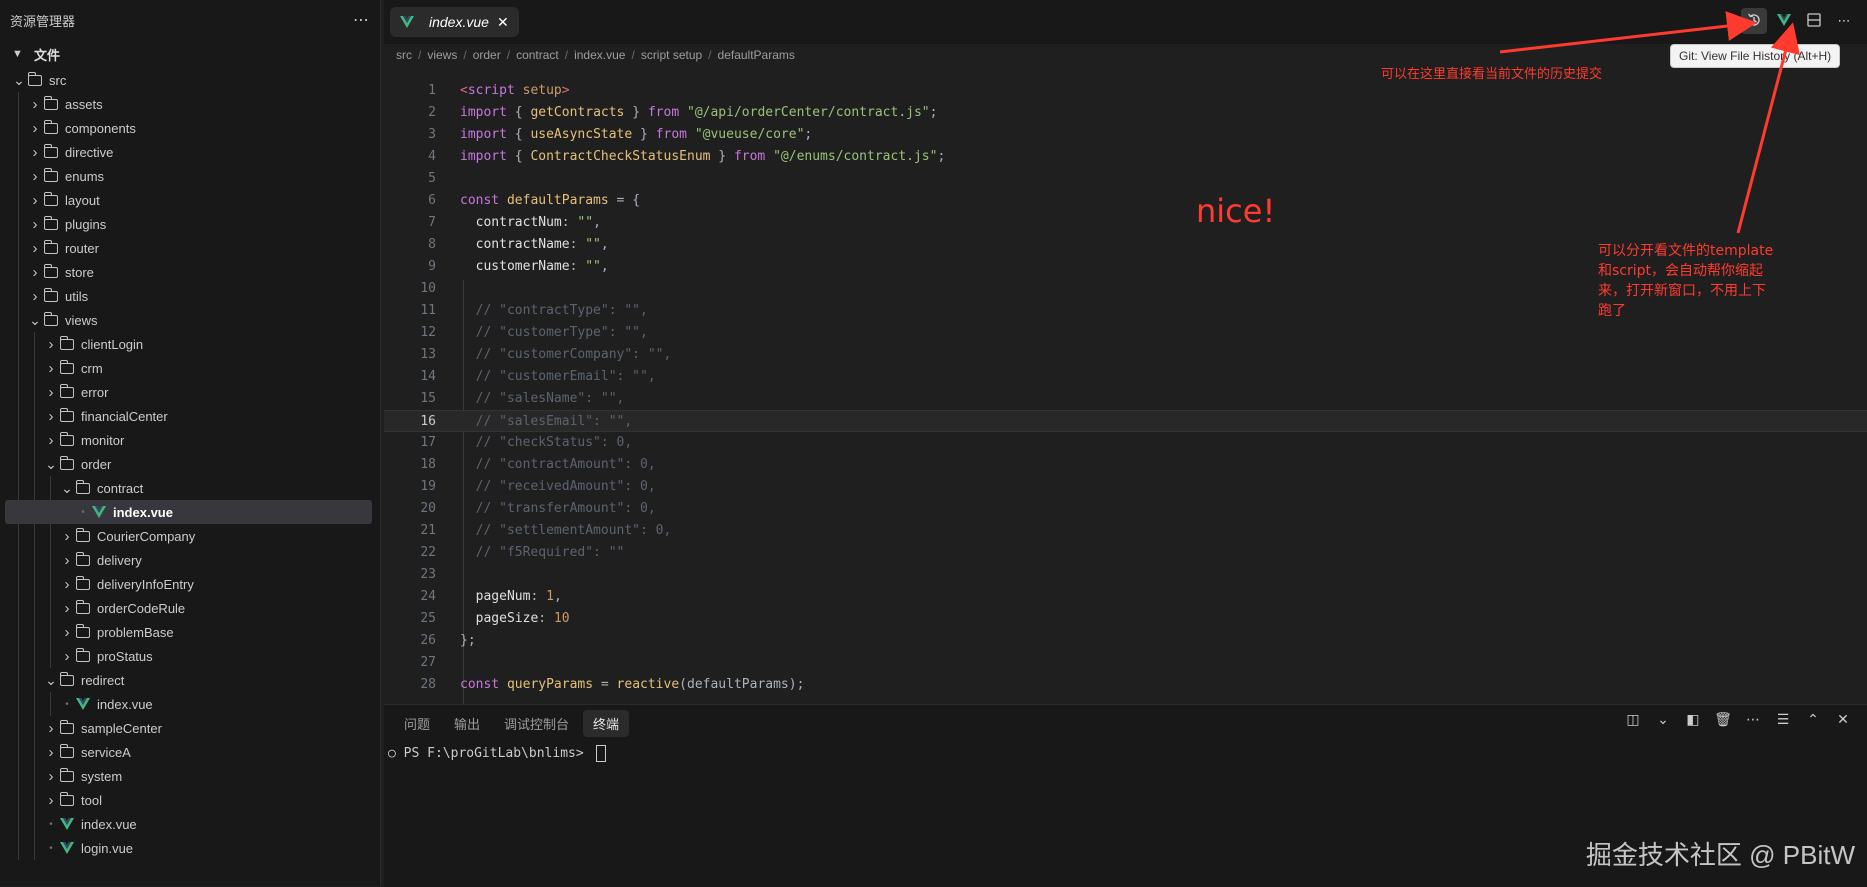  Describe the element at coordinates (107, 848) in the screenshot. I see `tree-item-label: login.vue` at that location.